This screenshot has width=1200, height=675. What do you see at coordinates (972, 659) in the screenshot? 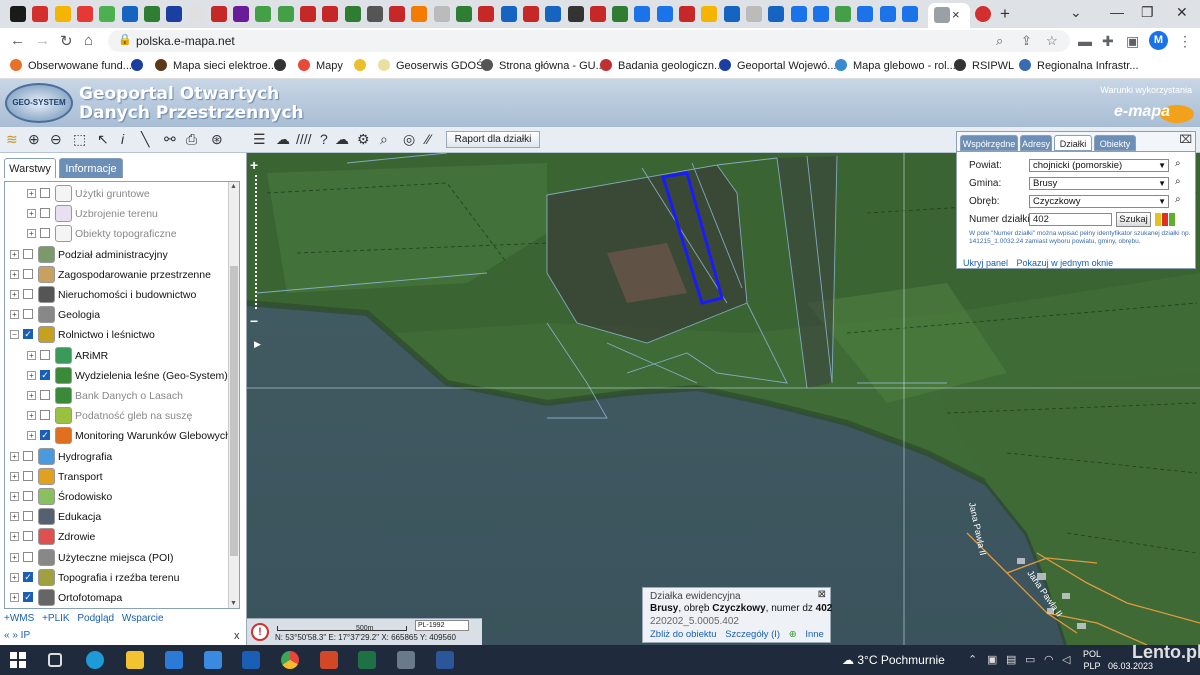
I see `tray-chevron-icon: ⌃` at bounding box center [972, 659].